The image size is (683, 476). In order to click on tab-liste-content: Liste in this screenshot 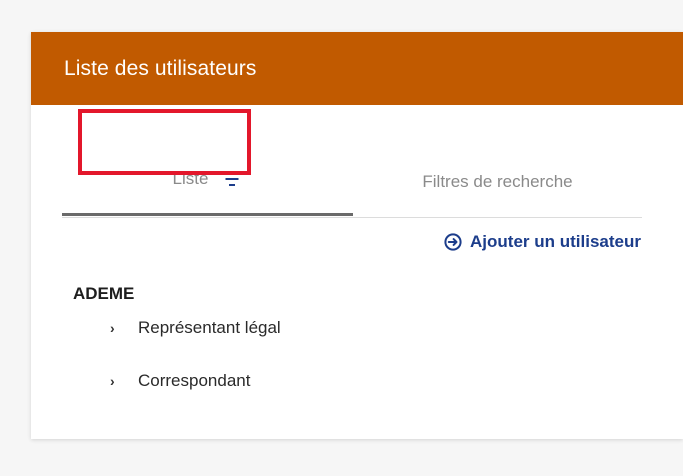, I will do `click(208, 179)`.